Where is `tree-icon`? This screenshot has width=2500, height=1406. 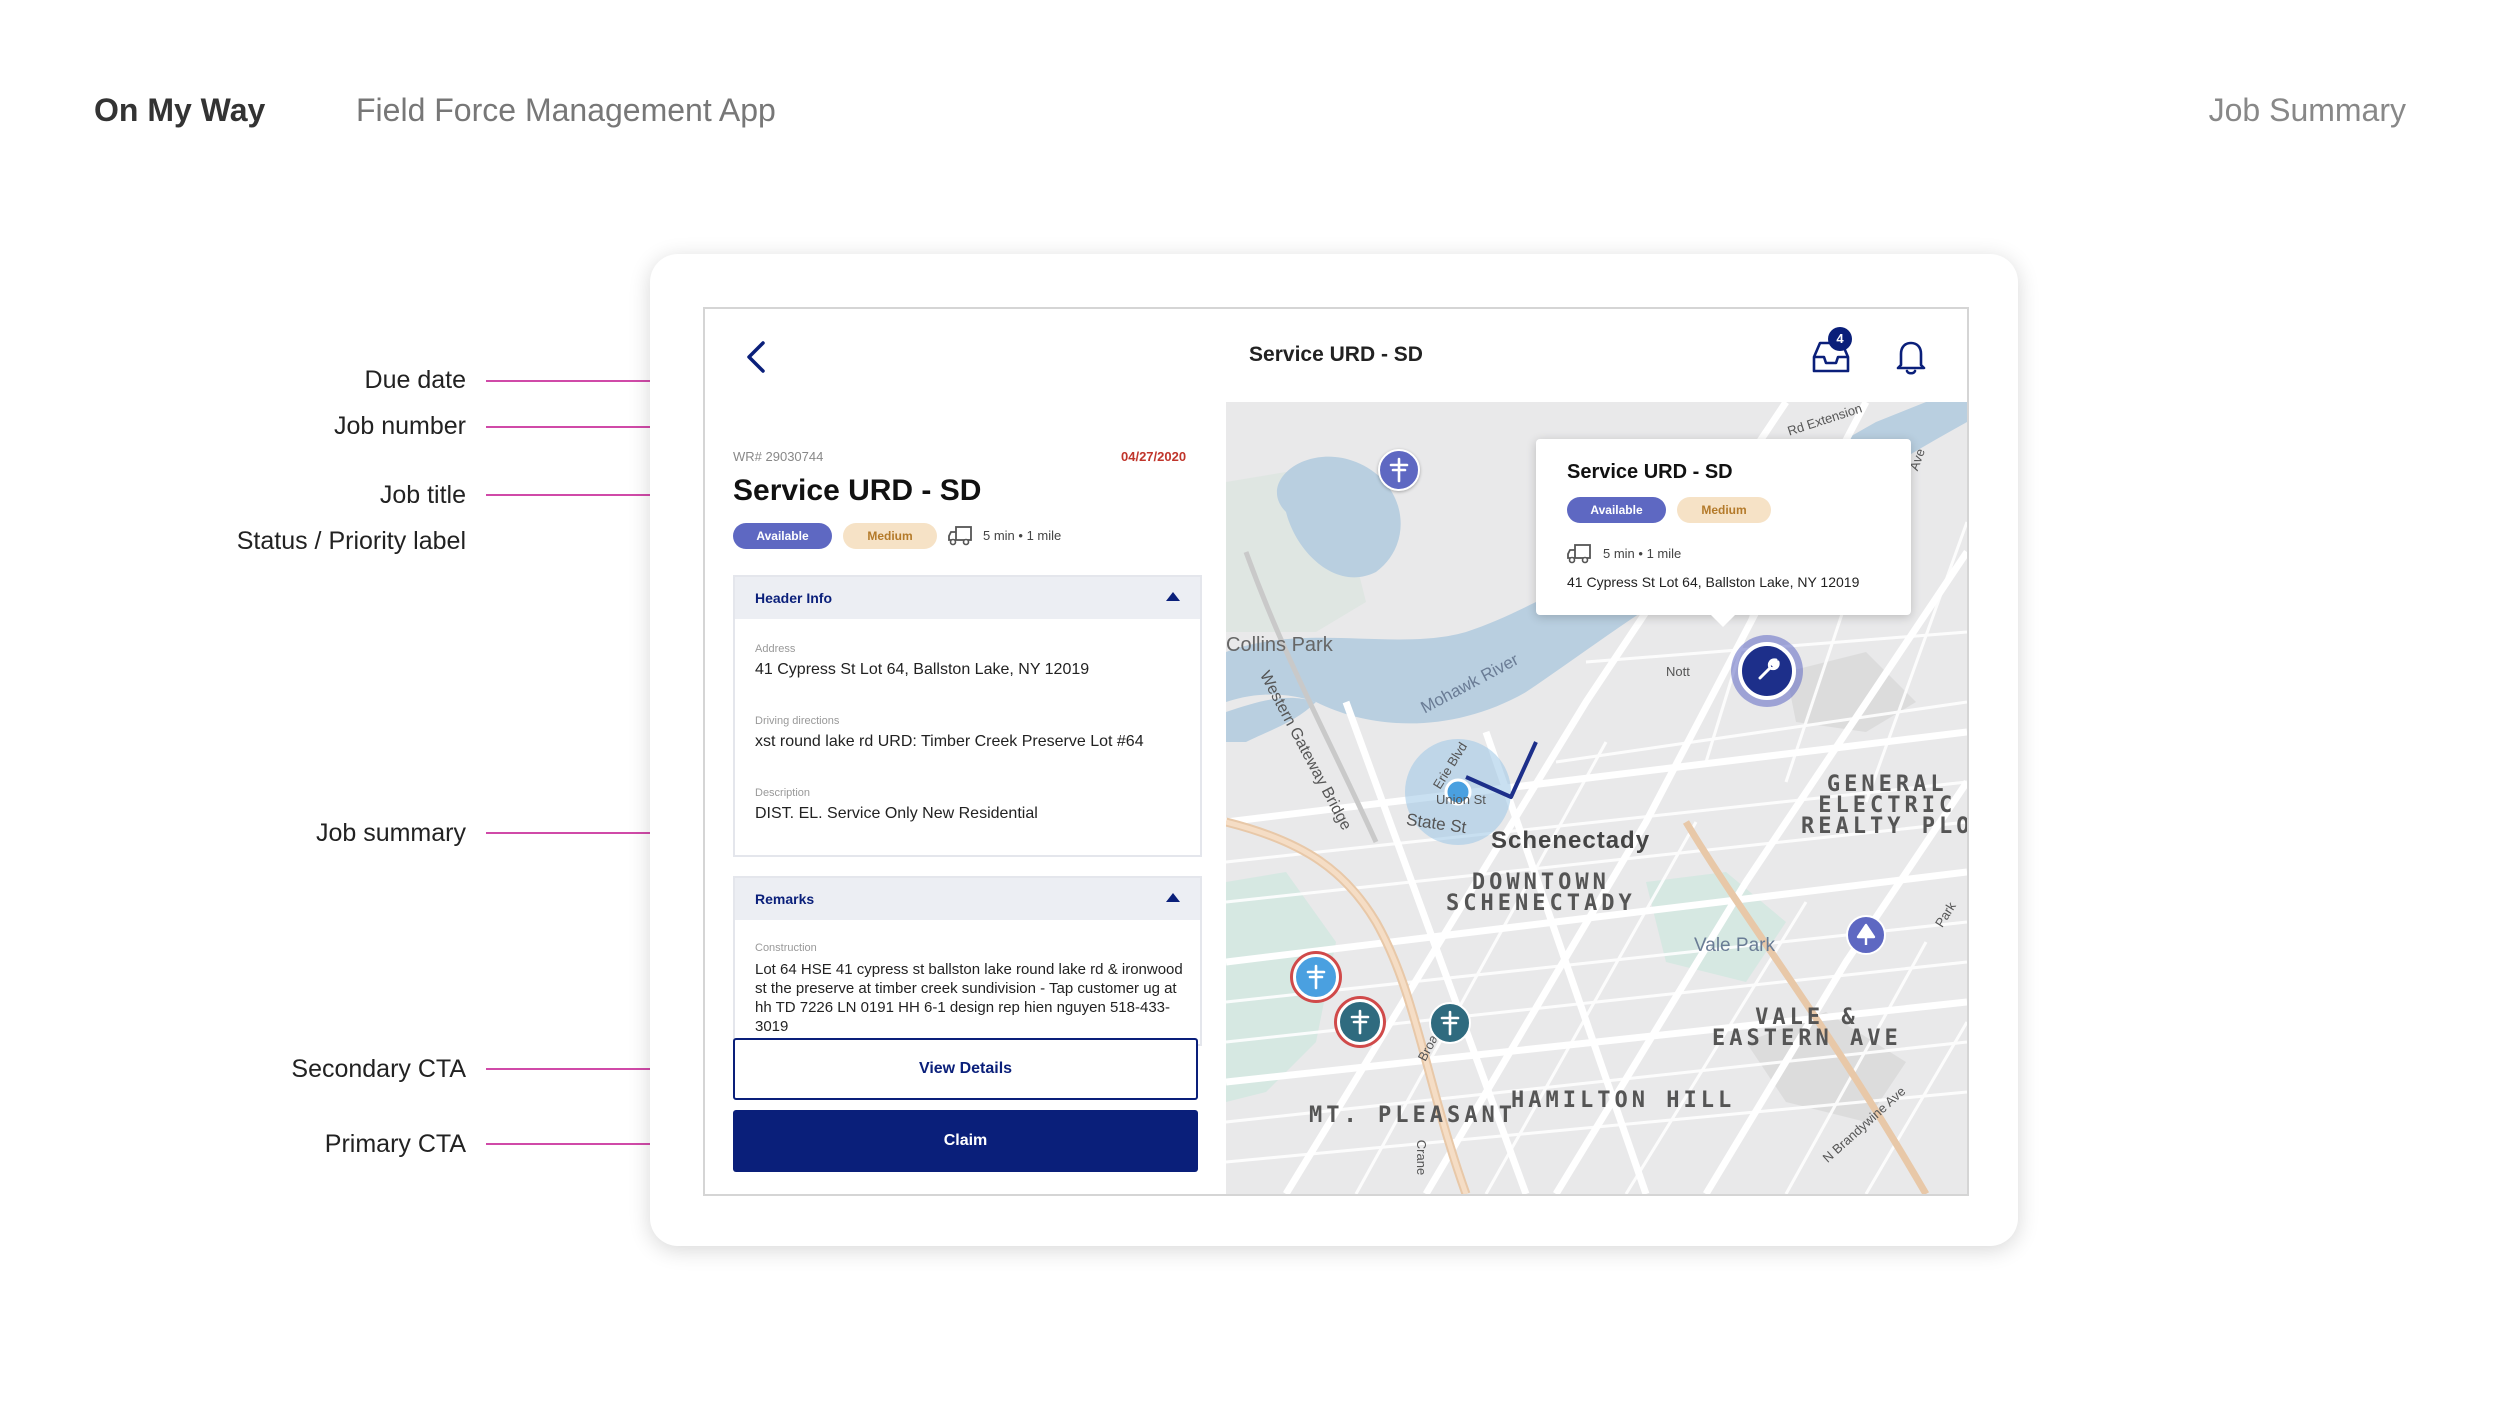 tree-icon is located at coordinates (1866, 934).